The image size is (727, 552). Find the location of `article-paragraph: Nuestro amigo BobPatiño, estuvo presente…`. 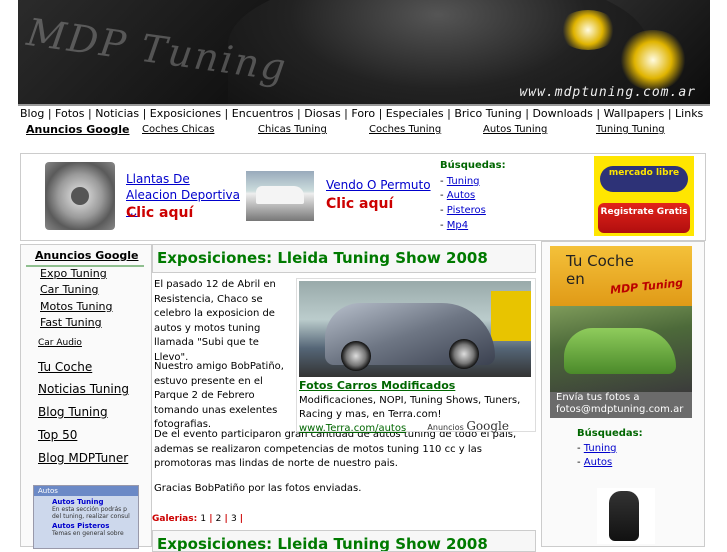

article-paragraph: Nuestro amigo BobPatiño, estuvo presente… is located at coordinates (219, 395).